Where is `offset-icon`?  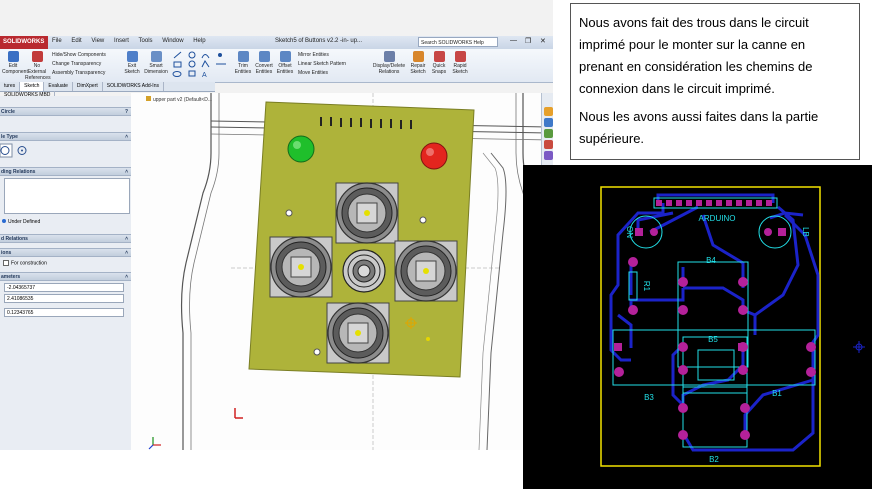 offset-icon is located at coordinates (285, 56).